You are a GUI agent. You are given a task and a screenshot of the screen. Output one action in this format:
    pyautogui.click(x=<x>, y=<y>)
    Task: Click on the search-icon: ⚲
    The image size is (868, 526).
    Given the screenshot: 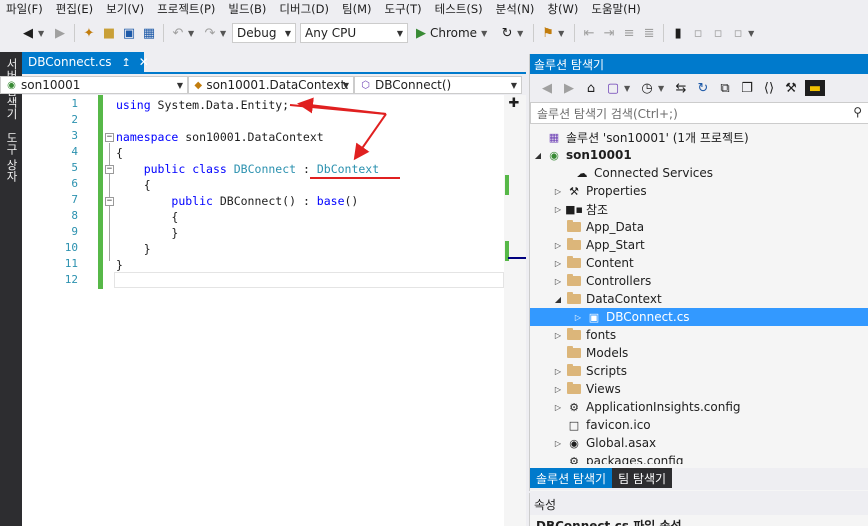 What is the action you would take?
    pyautogui.click(x=857, y=112)
    